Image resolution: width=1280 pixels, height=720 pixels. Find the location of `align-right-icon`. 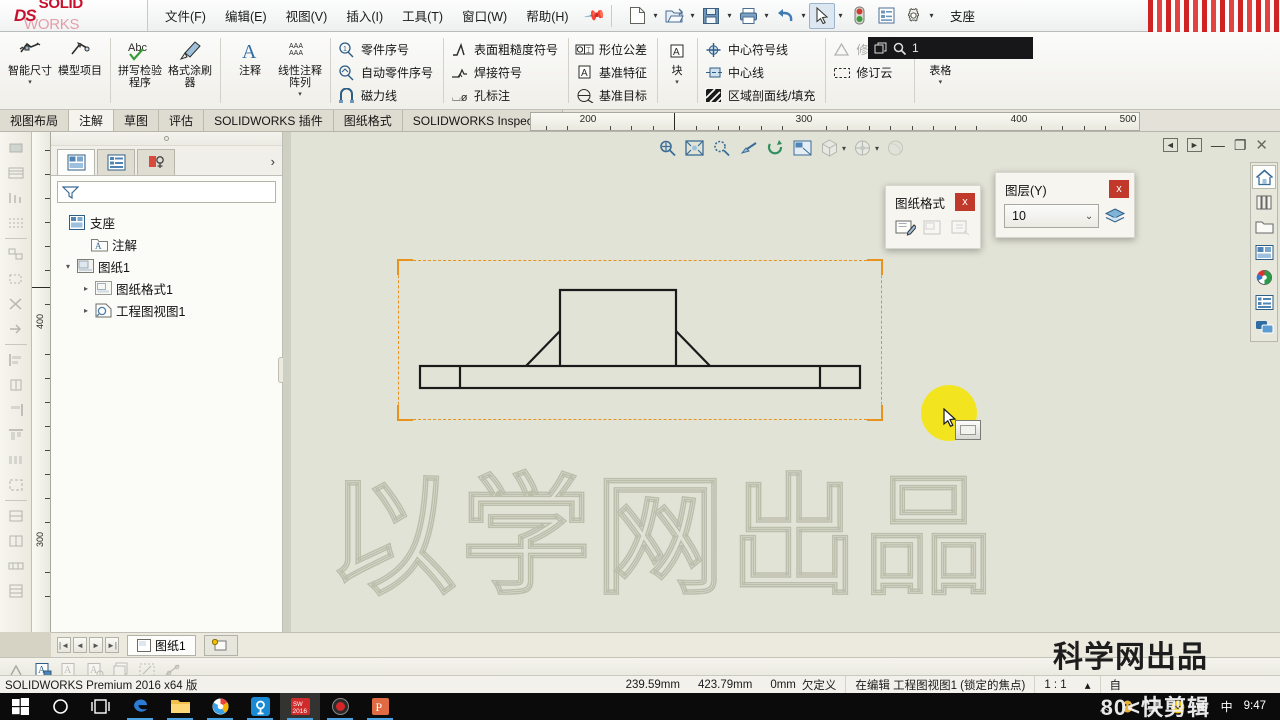

align-right-icon is located at coordinates (16, 410).